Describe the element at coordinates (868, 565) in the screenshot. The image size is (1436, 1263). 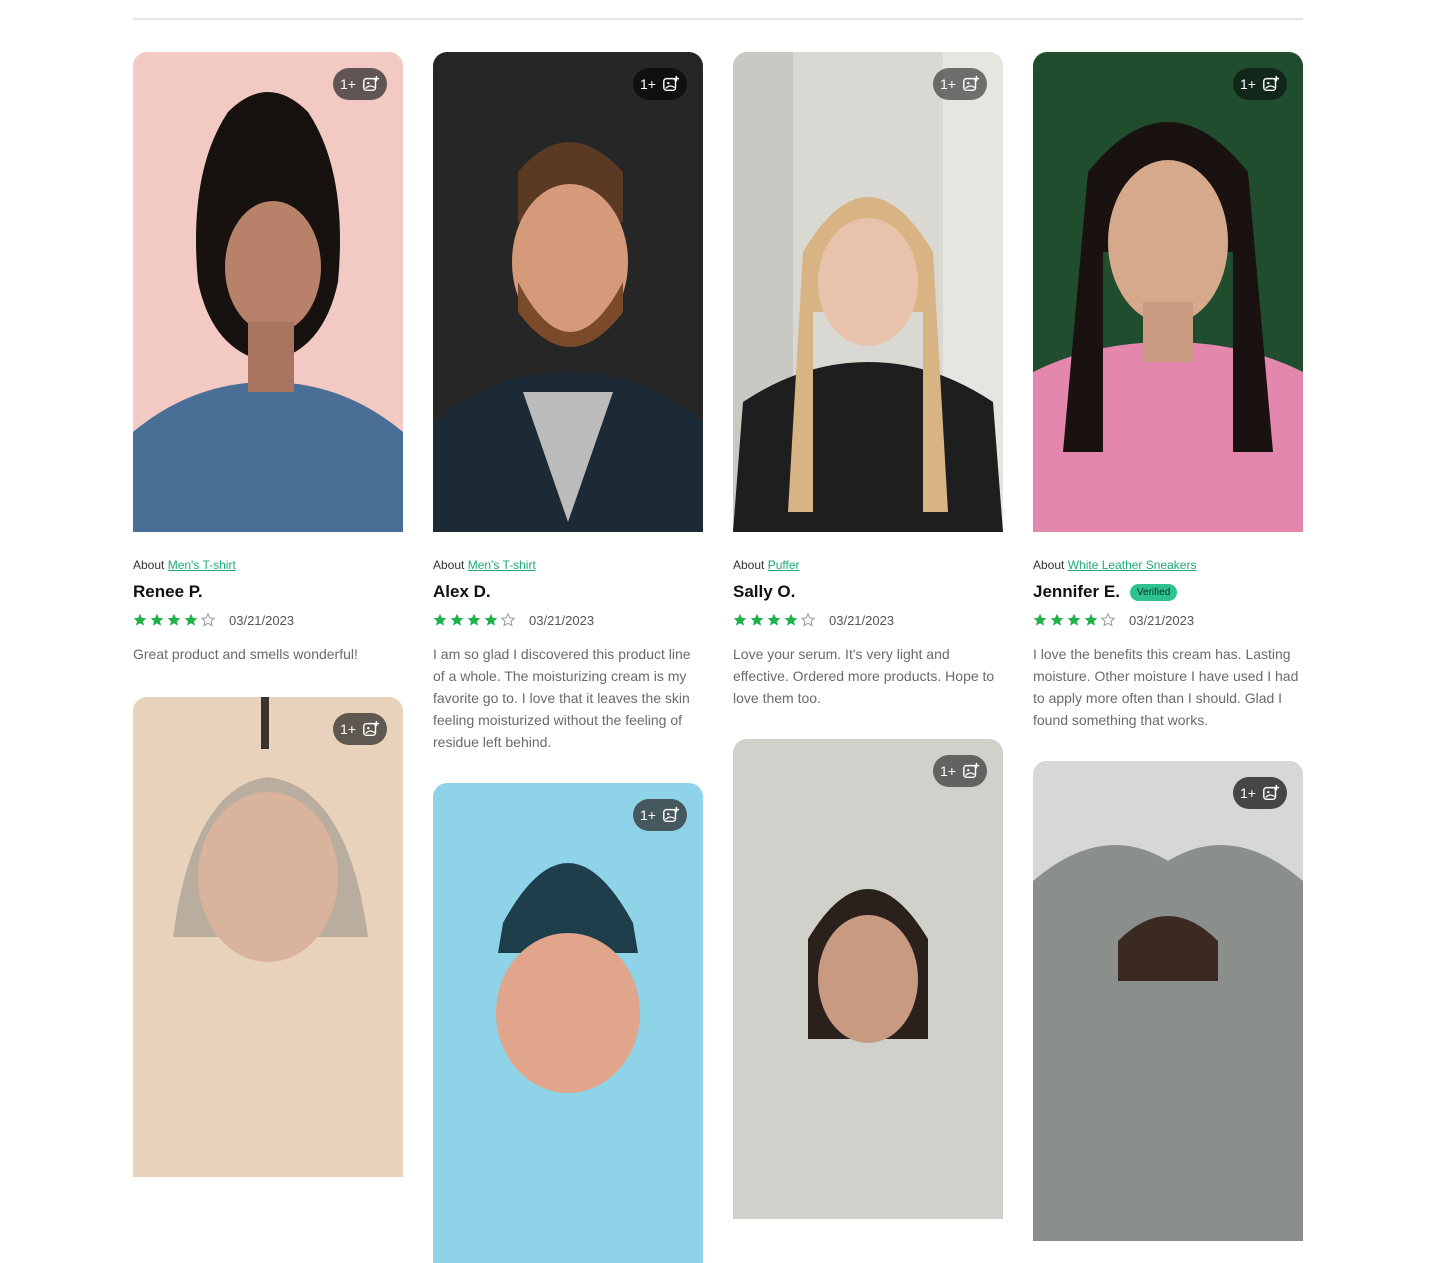
I see `review-about: About Puffer` at that location.